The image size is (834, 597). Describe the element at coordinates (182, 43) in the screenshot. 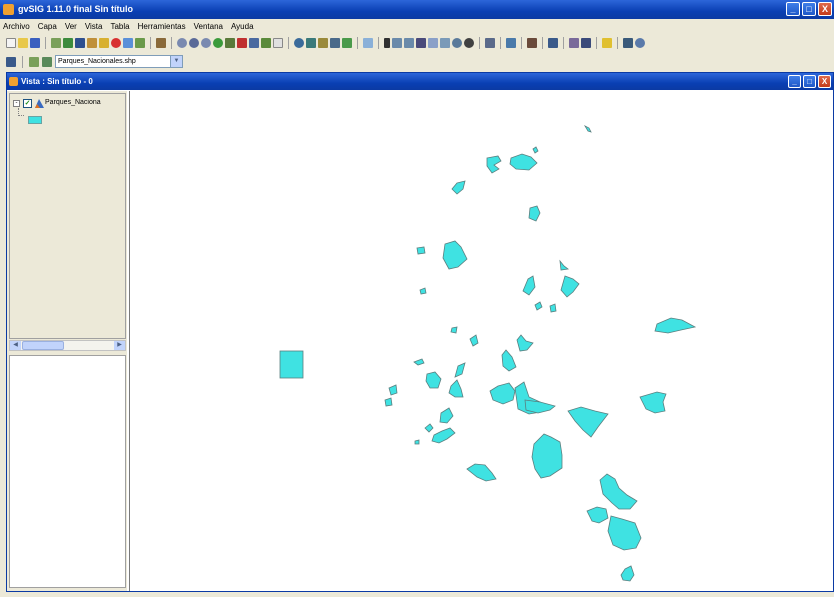

I see `zoom-in-icon` at that location.